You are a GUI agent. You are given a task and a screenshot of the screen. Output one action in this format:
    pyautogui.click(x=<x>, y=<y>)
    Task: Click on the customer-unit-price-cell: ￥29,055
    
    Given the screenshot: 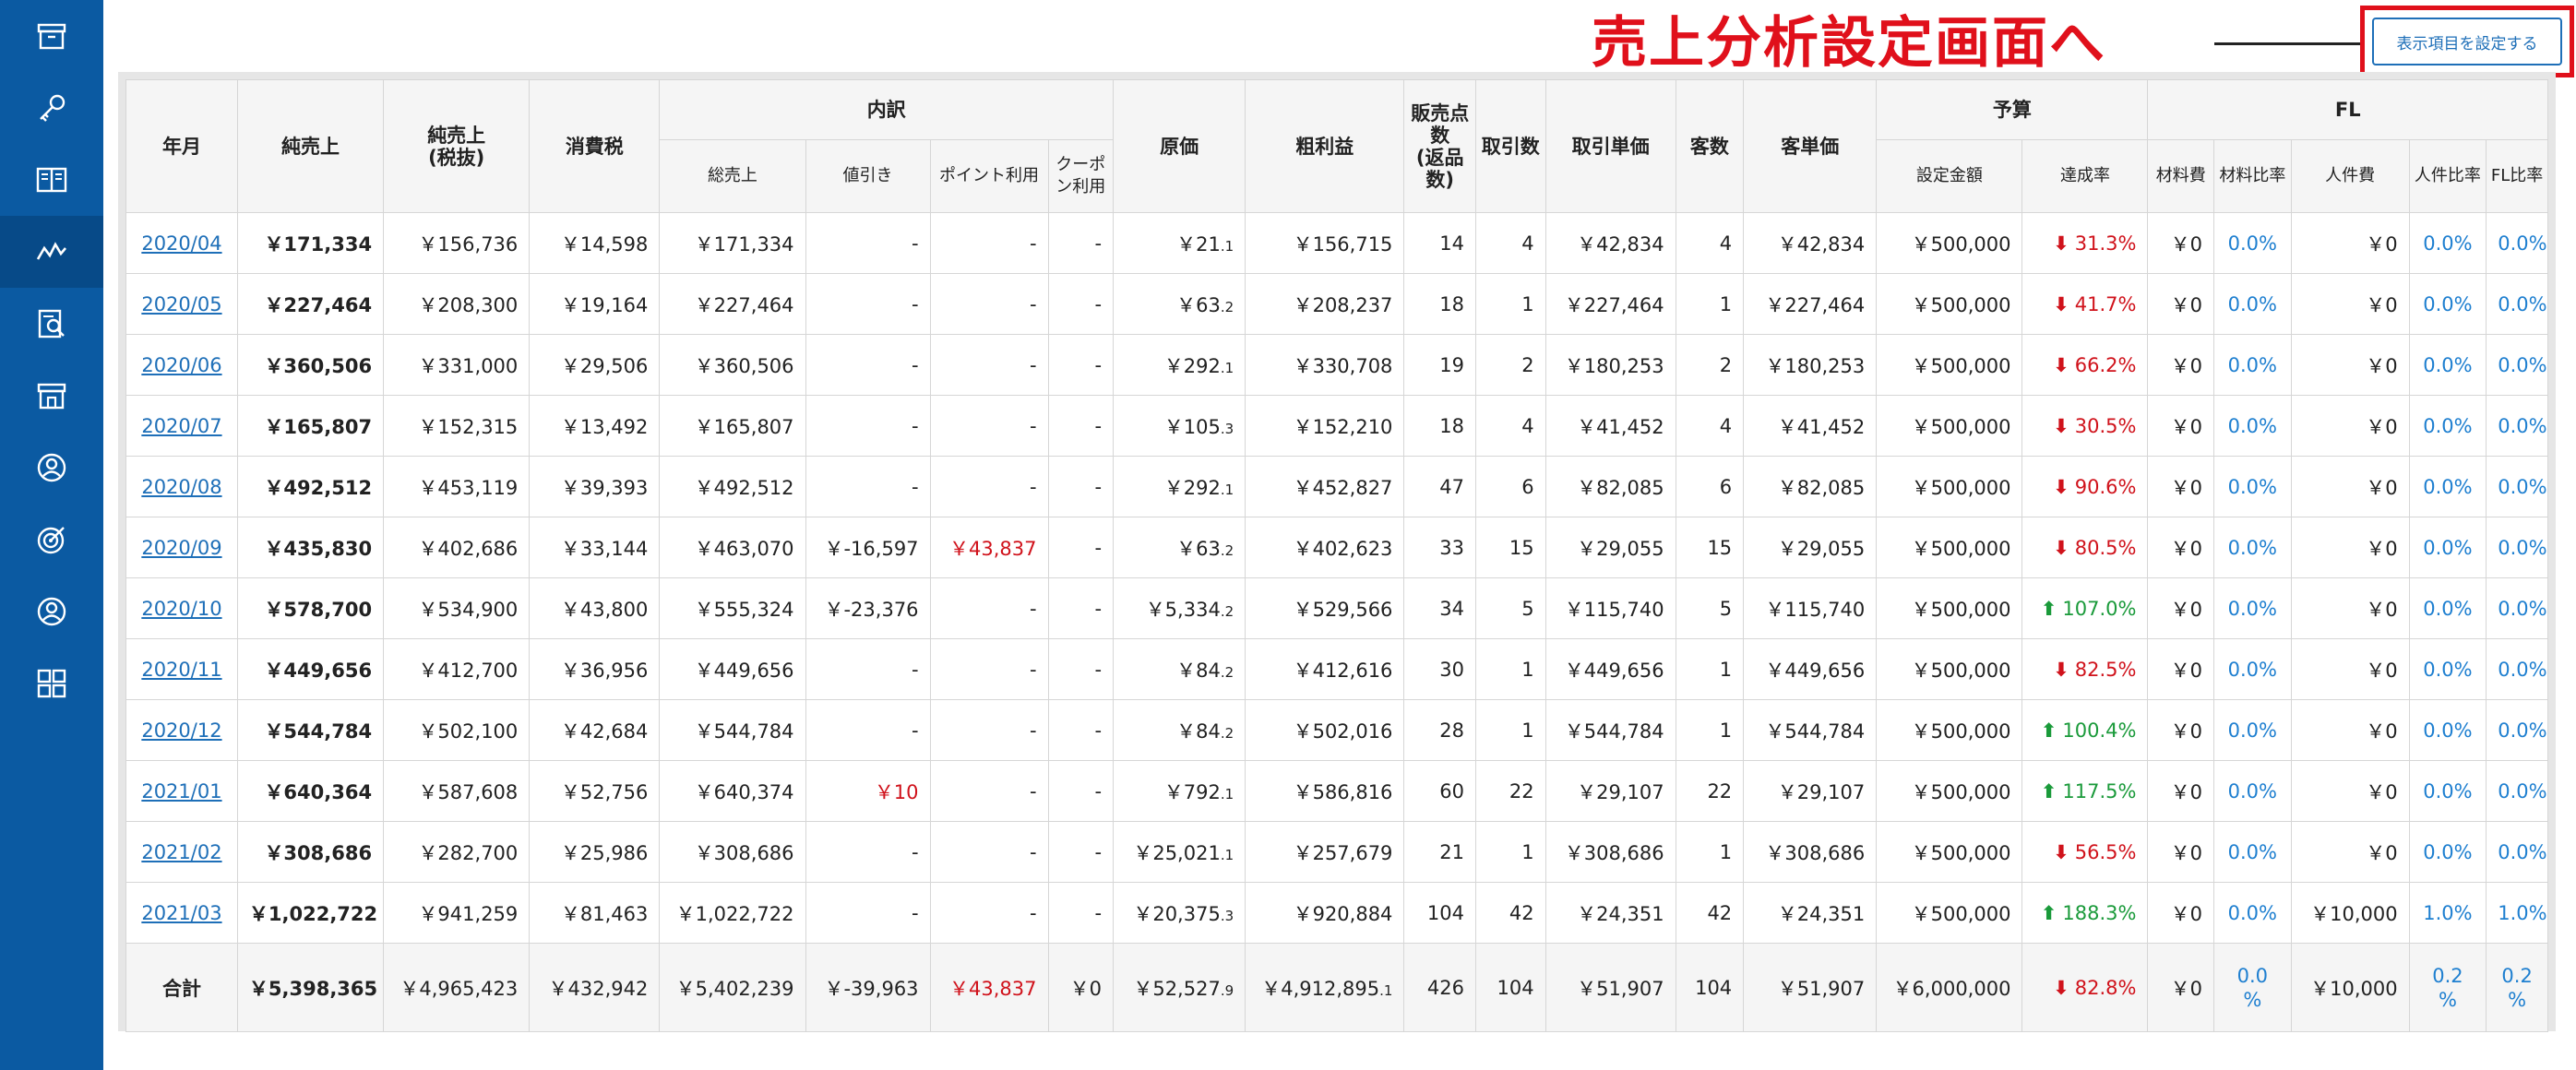 What is the action you would take?
    pyautogui.click(x=1811, y=547)
    